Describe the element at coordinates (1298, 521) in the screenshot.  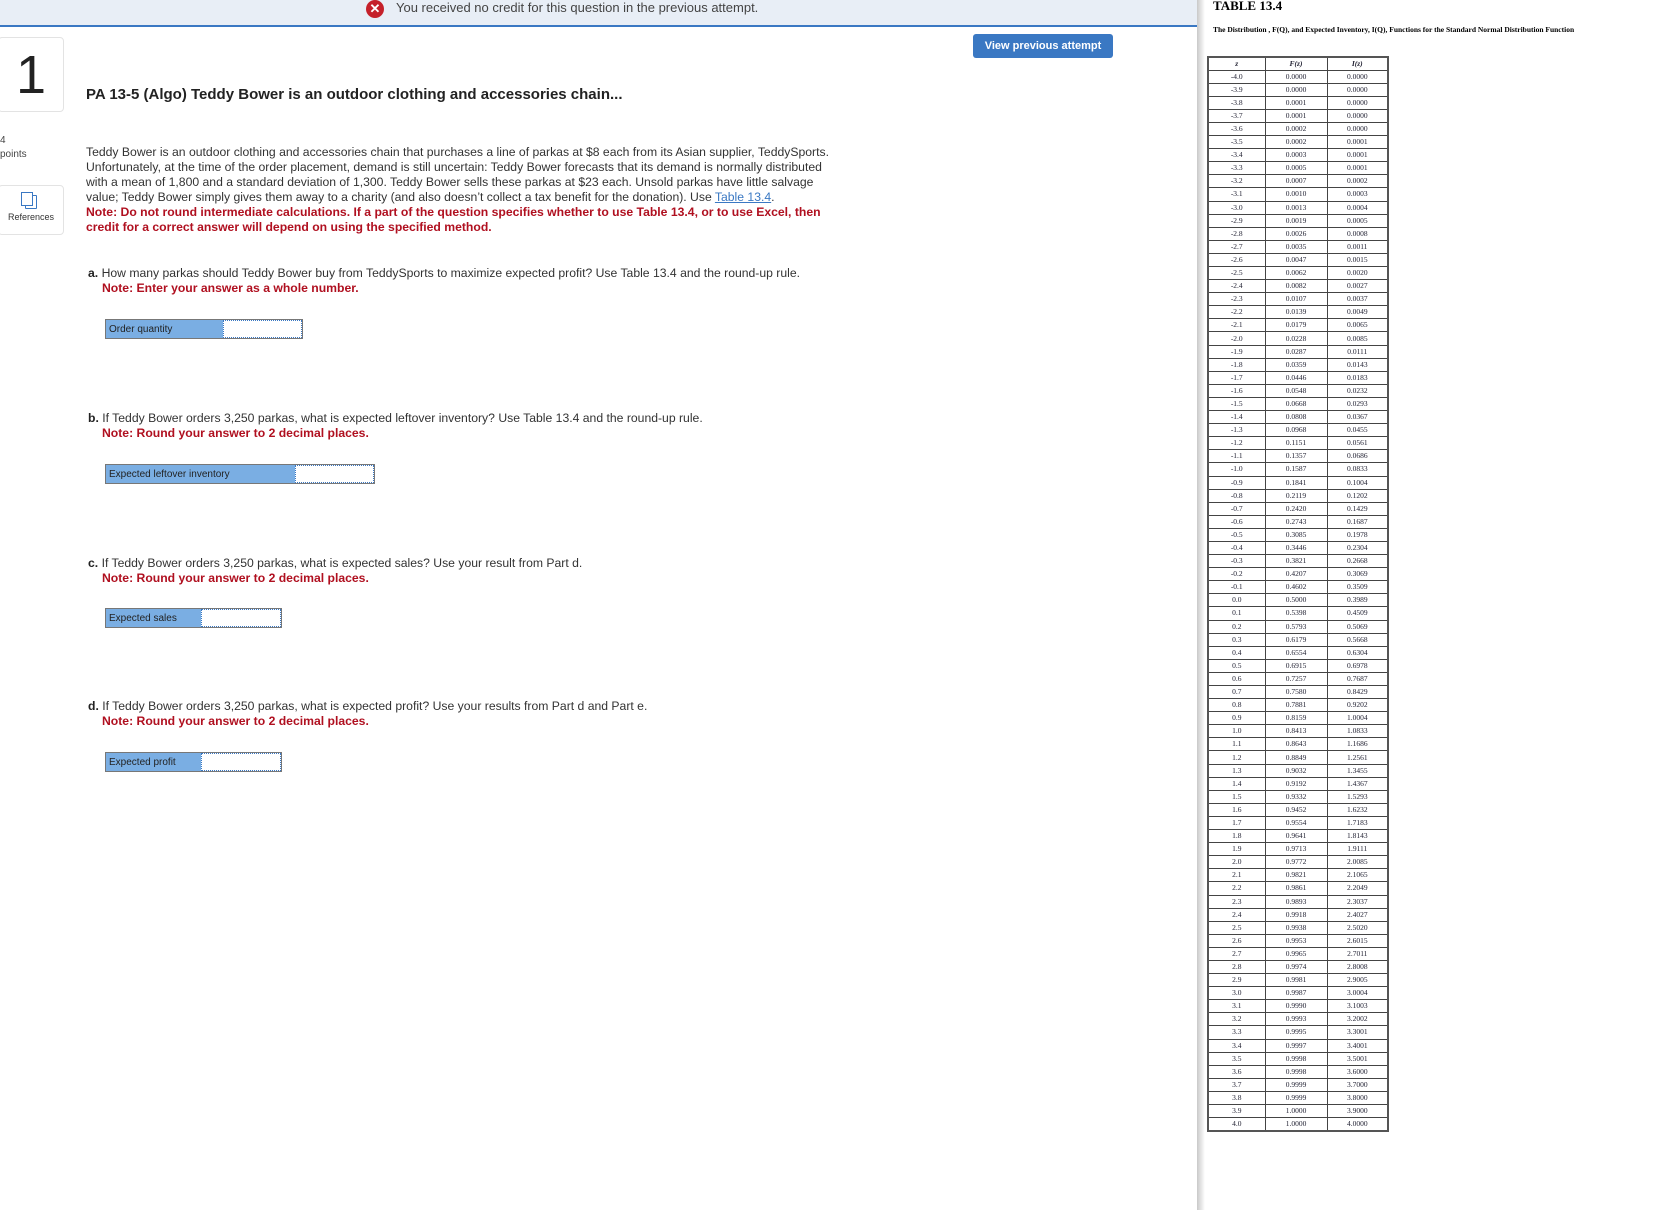
I see `table-row: -0.6 0.2743 0.1687` at that location.